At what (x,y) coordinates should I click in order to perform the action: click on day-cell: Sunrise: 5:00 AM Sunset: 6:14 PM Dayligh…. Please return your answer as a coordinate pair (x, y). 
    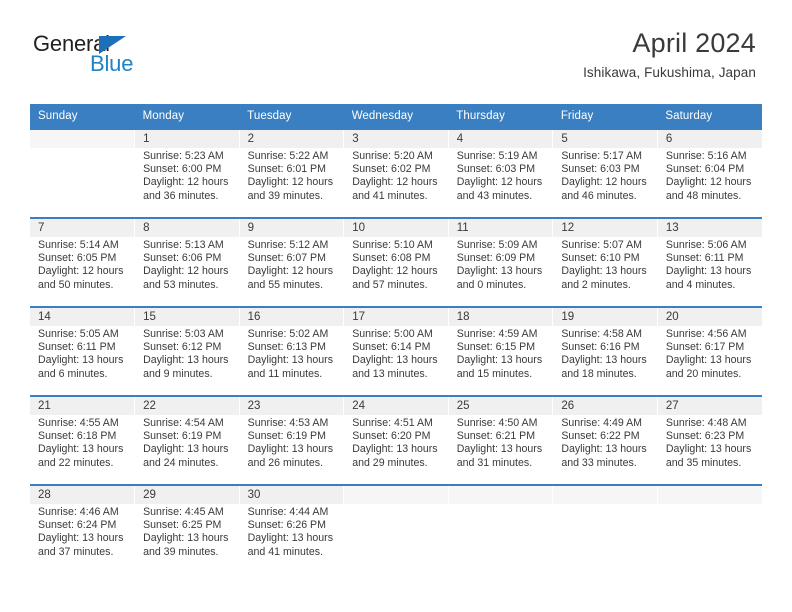
    Looking at the image, I should click on (396, 361).